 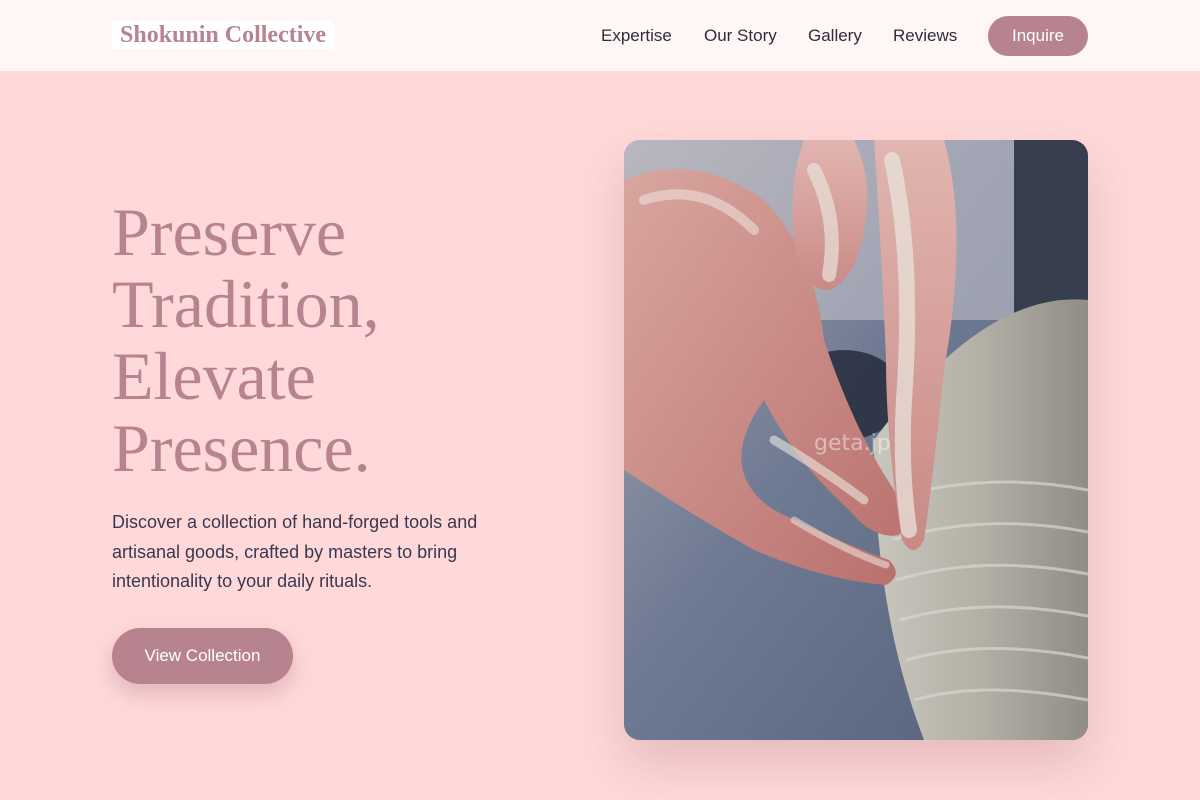 What do you see at coordinates (1038, 36) in the screenshot?
I see `inquire-button: Inquire` at bounding box center [1038, 36].